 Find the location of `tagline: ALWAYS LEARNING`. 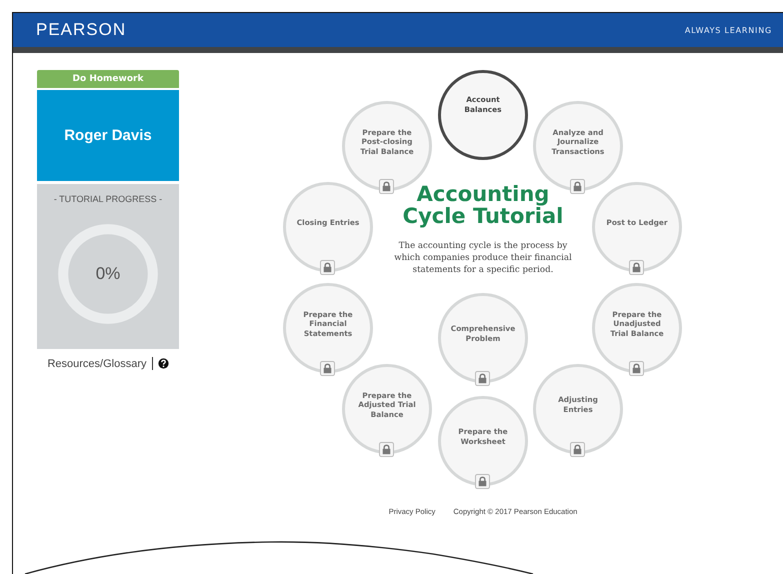

tagline: ALWAYS LEARNING is located at coordinates (728, 30).